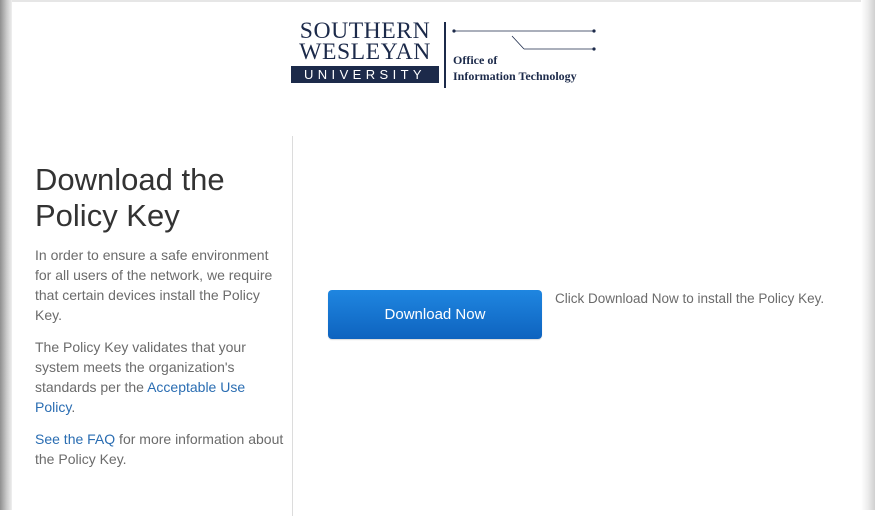 This screenshot has height=516, width=875. Describe the element at coordinates (365, 74) in the screenshot. I see `logo-line-university: UNIVERSITY` at that location.